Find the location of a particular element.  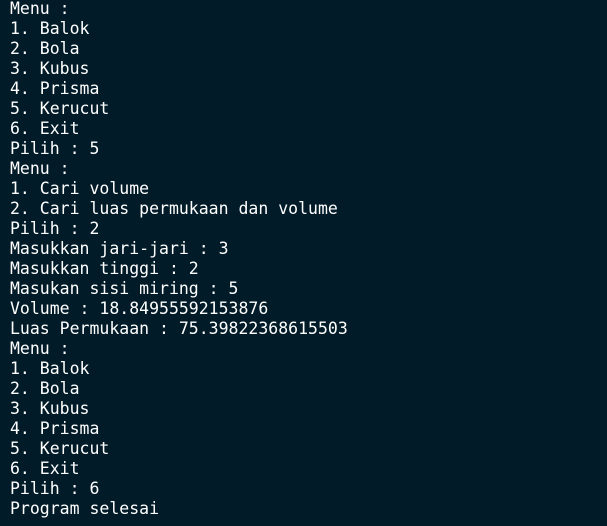

output-line: Program selesai is located at coordinates (85, 508).